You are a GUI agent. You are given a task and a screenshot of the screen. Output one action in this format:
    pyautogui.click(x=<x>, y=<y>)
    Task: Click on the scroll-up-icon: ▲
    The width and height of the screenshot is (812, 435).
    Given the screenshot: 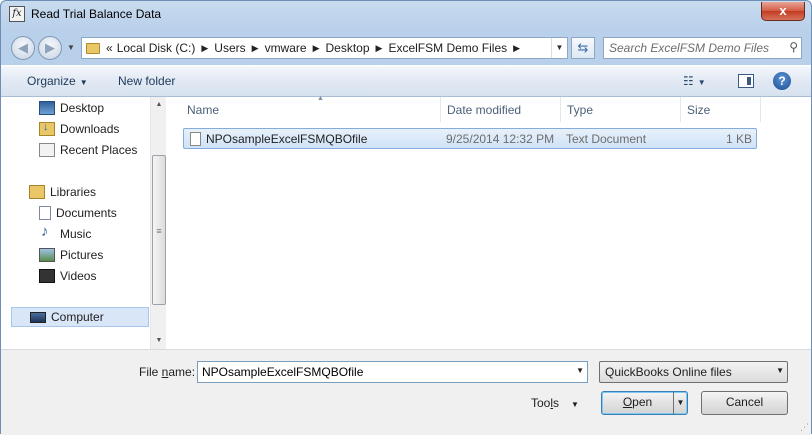 What is the action you would take?
    pyautogui.click(x=159, y=105)
    